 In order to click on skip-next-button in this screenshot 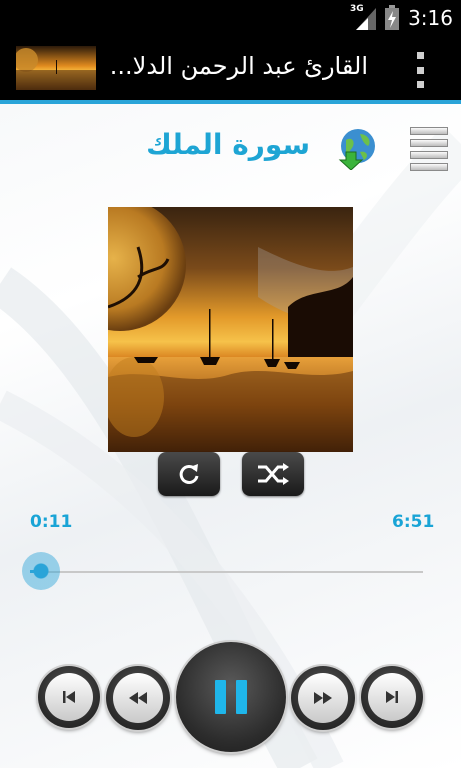, I will do `click(392, 697)`.